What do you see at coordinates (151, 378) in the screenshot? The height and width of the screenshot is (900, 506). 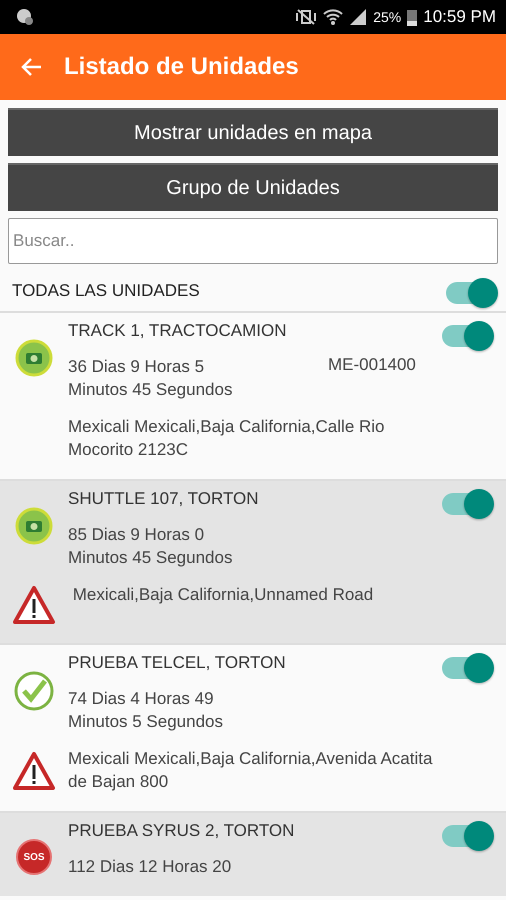 I see `elapsed-time: 36 Dias 9 Horas 5 Minutos 45 Segundos` at bounding box center [151, 378].